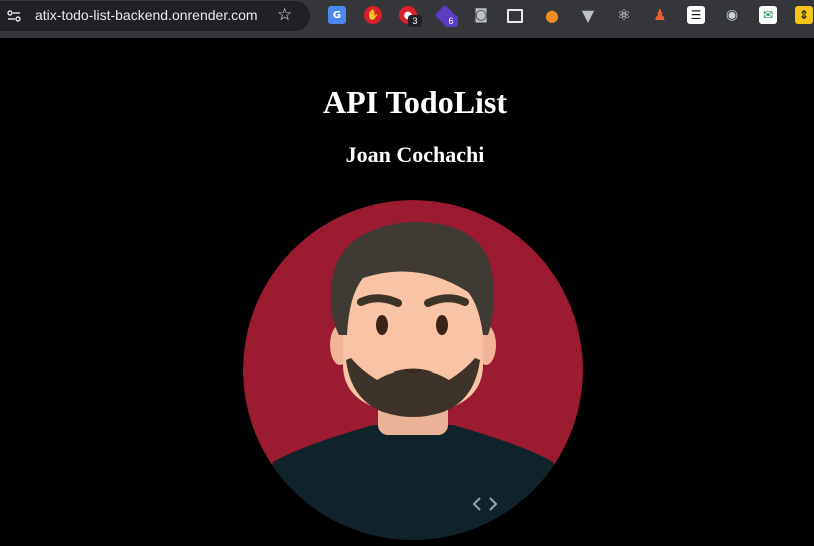 This screenshot has width=814, height=546. What do you see at coordinates (515, 16) in the screenshot?
I see `picture-in-picture-icon` at bounding box center [515, 16].